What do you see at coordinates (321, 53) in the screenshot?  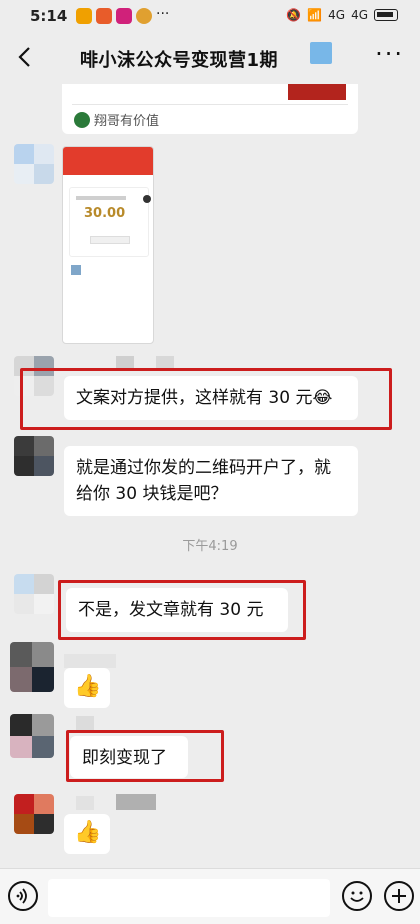 I see `pinned-icon` at bounding box center [321, 53].